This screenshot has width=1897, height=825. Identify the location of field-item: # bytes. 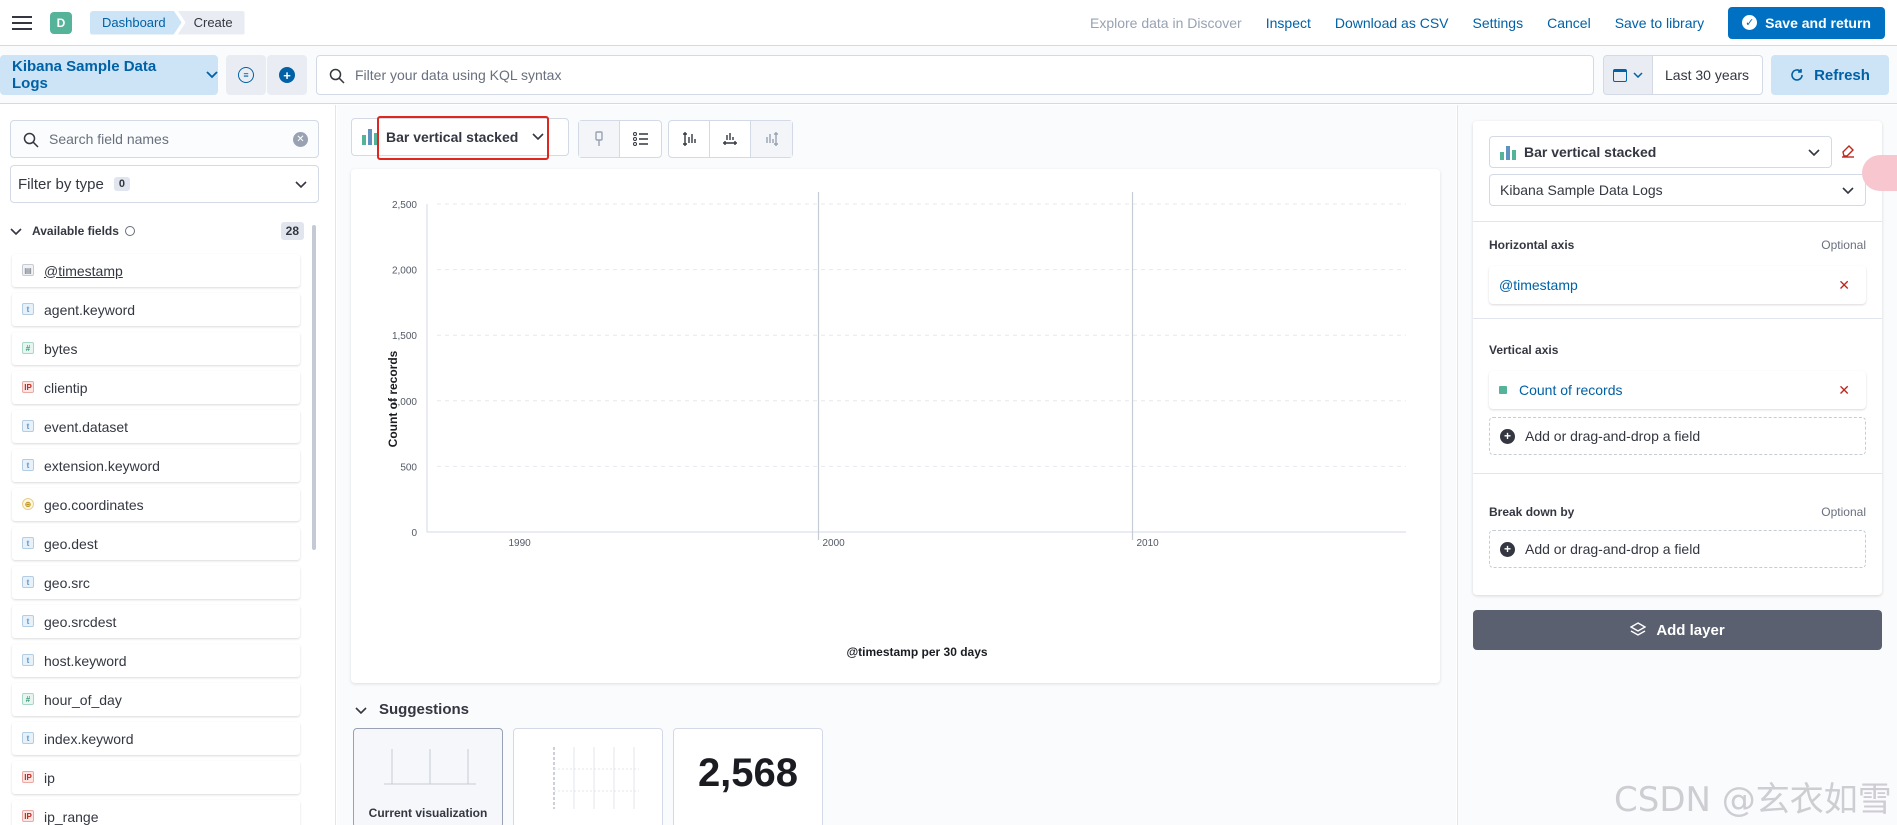
(156, 348).